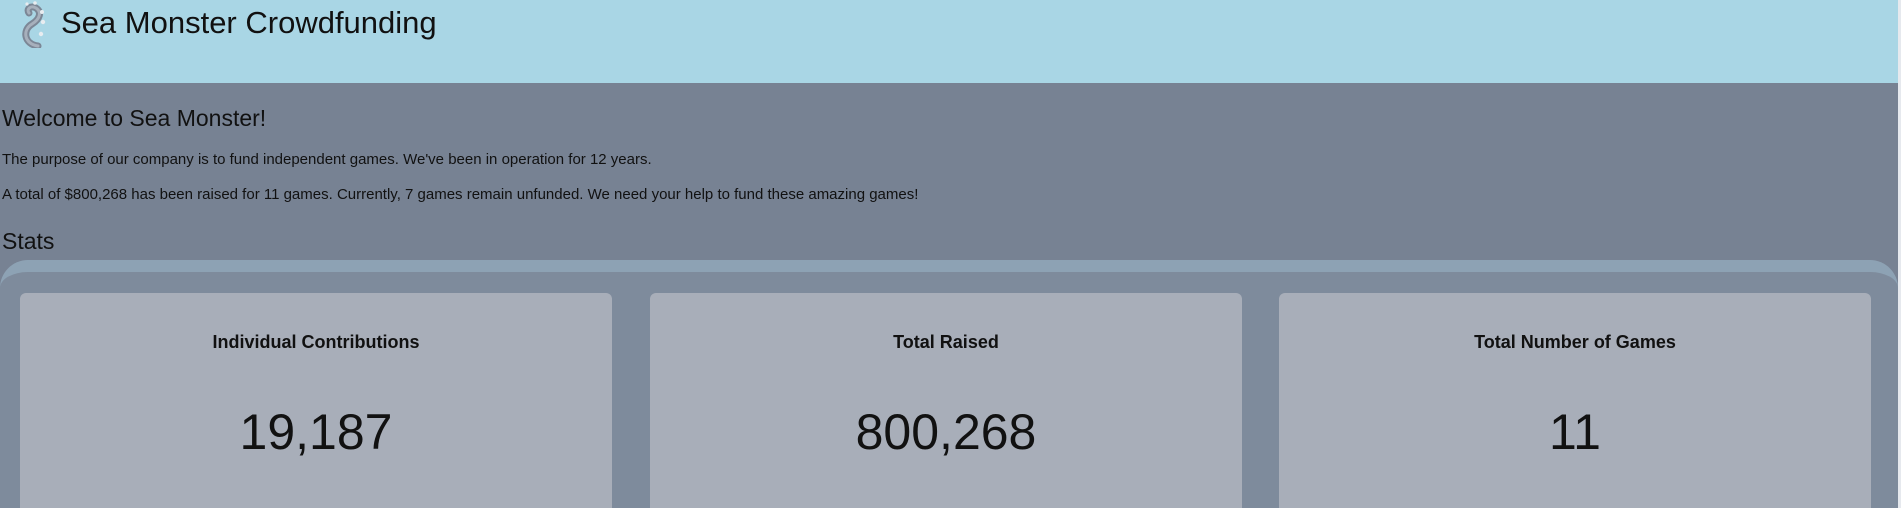 This screenshot has width=1901, height=508. What do you see at coordinates (134, 118) in the screenshot?
I see `welcome-heading: Welcome to Sea Monster!` at bounding box center [134, 118].